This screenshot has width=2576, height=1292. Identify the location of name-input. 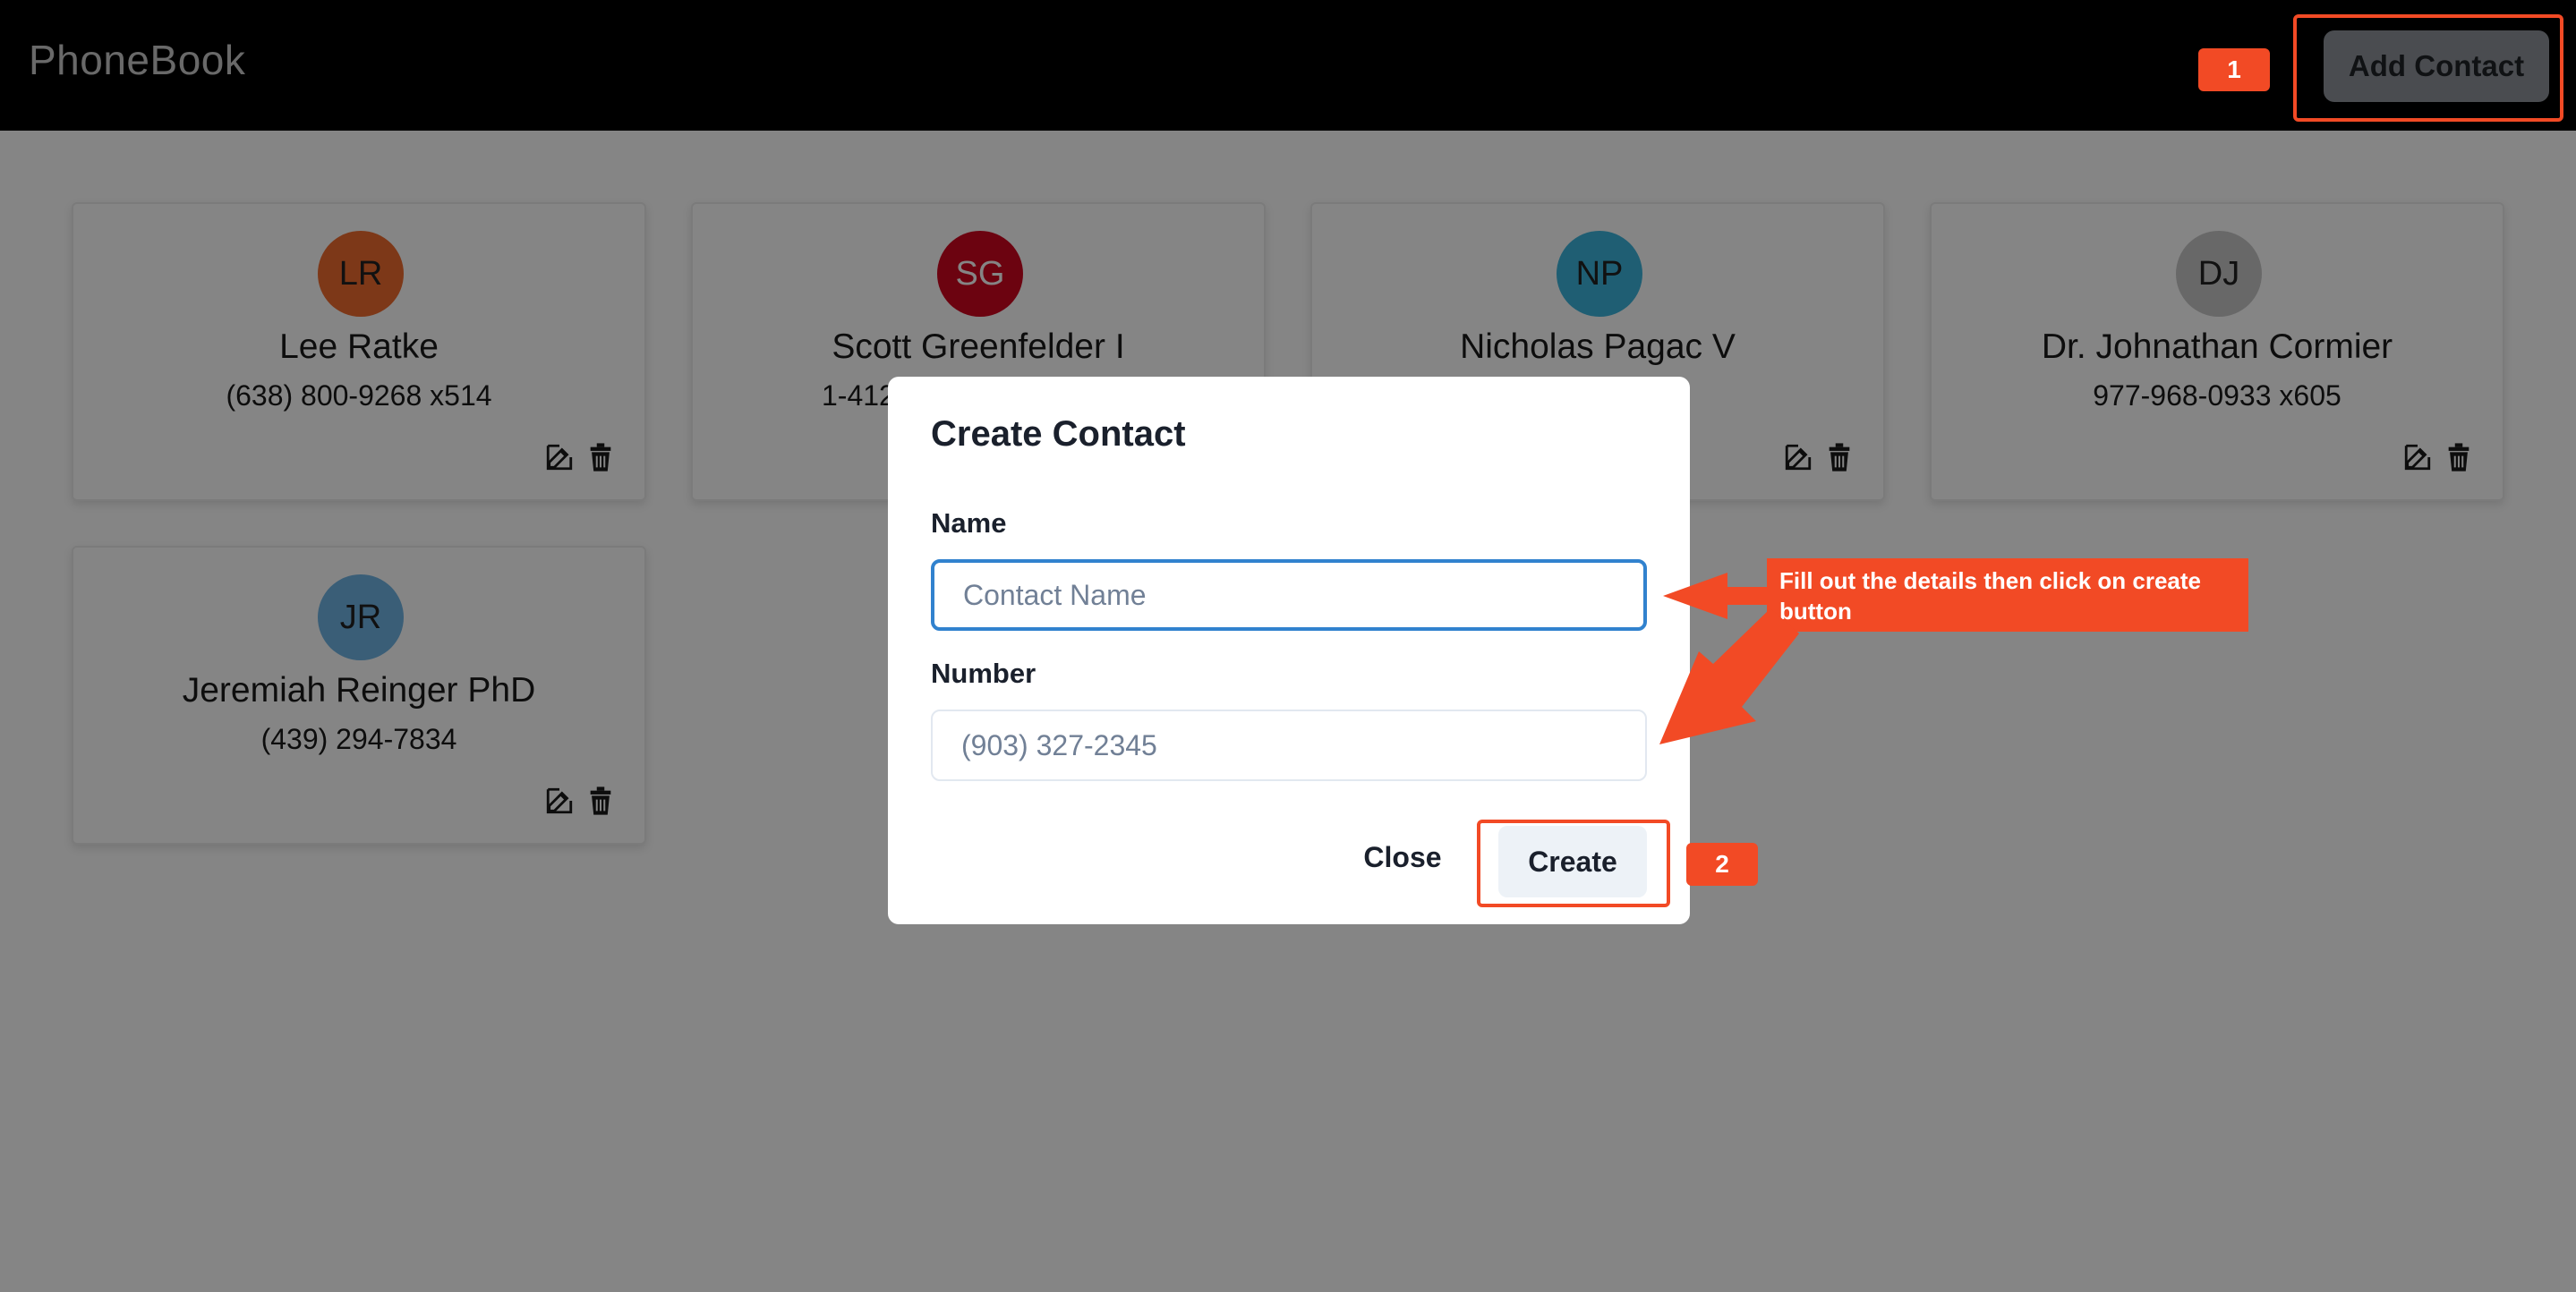
(1289, 595).